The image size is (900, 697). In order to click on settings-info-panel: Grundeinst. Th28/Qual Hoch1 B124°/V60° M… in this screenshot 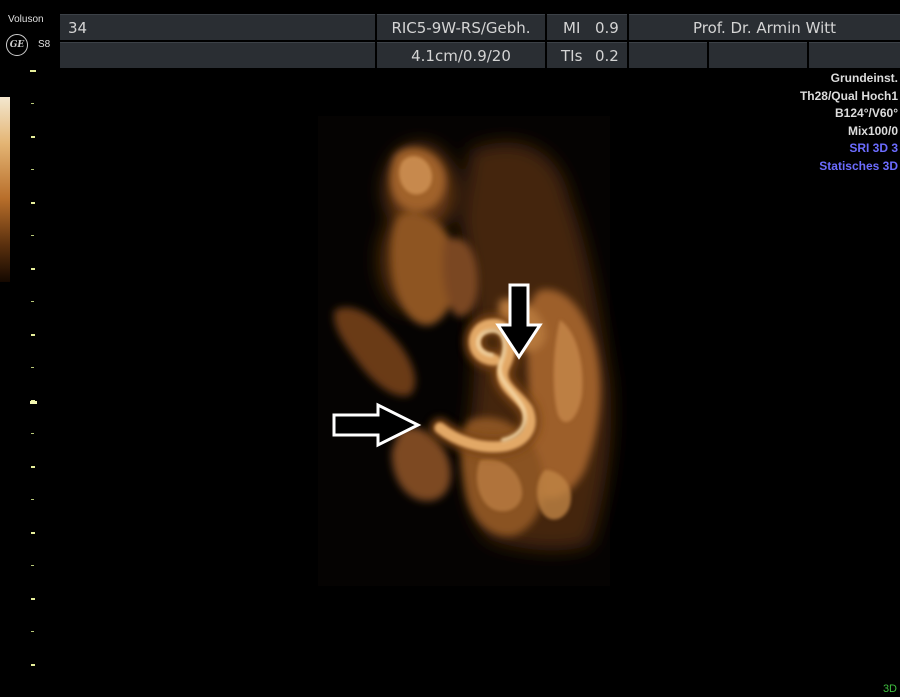, I will do `click(849, 122)`.